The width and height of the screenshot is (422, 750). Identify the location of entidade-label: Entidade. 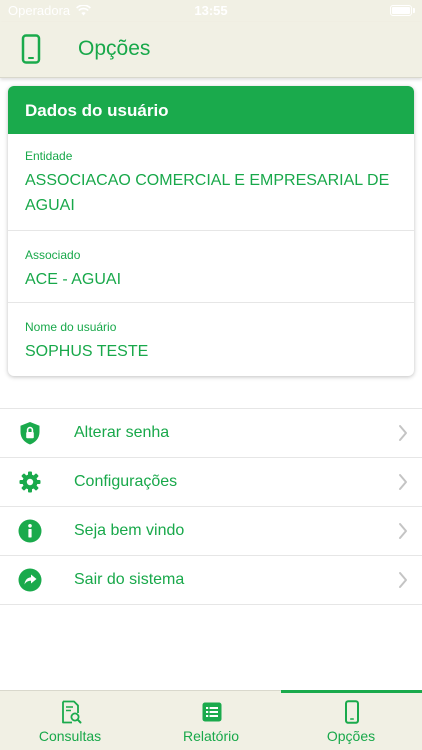
(49, 156).